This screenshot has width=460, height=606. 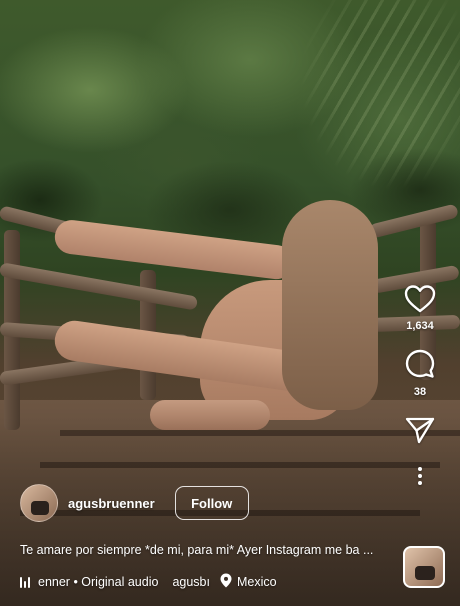 I want to click on heart-icon, so click(x=420, y=299).